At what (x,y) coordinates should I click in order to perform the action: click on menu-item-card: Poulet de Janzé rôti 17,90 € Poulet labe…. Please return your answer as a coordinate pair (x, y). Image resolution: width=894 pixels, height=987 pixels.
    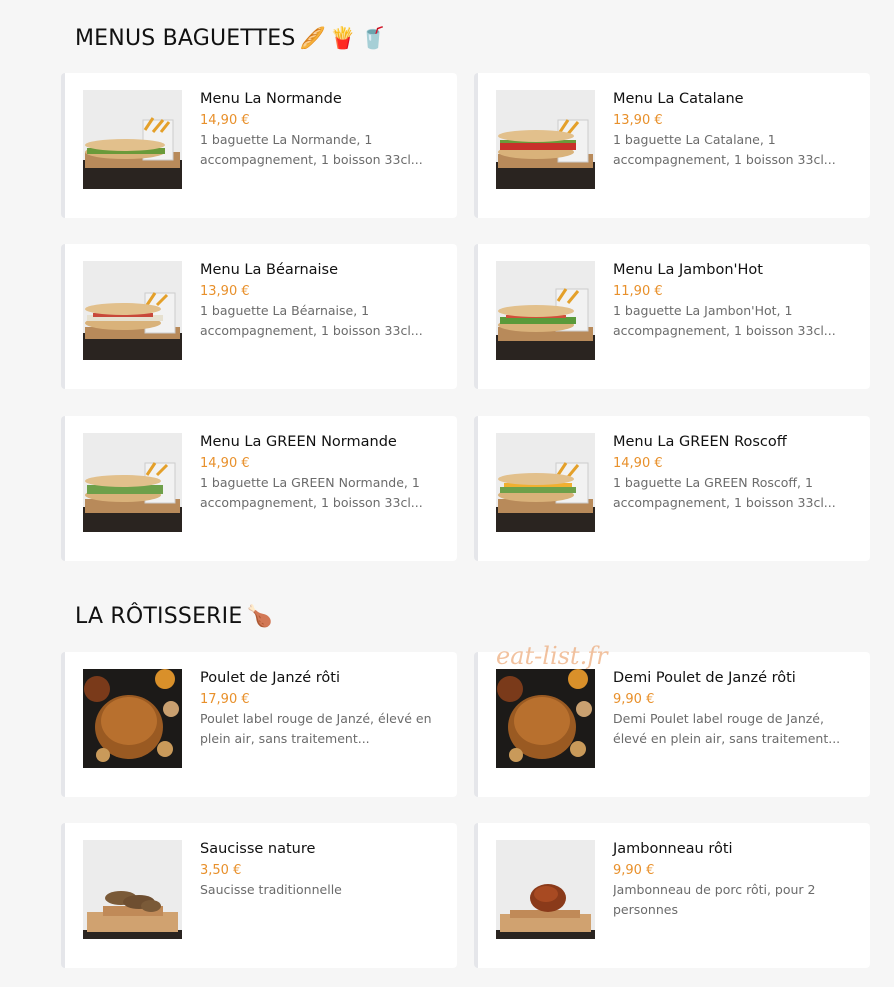
    Looking at the image, I should click on (259, 724).